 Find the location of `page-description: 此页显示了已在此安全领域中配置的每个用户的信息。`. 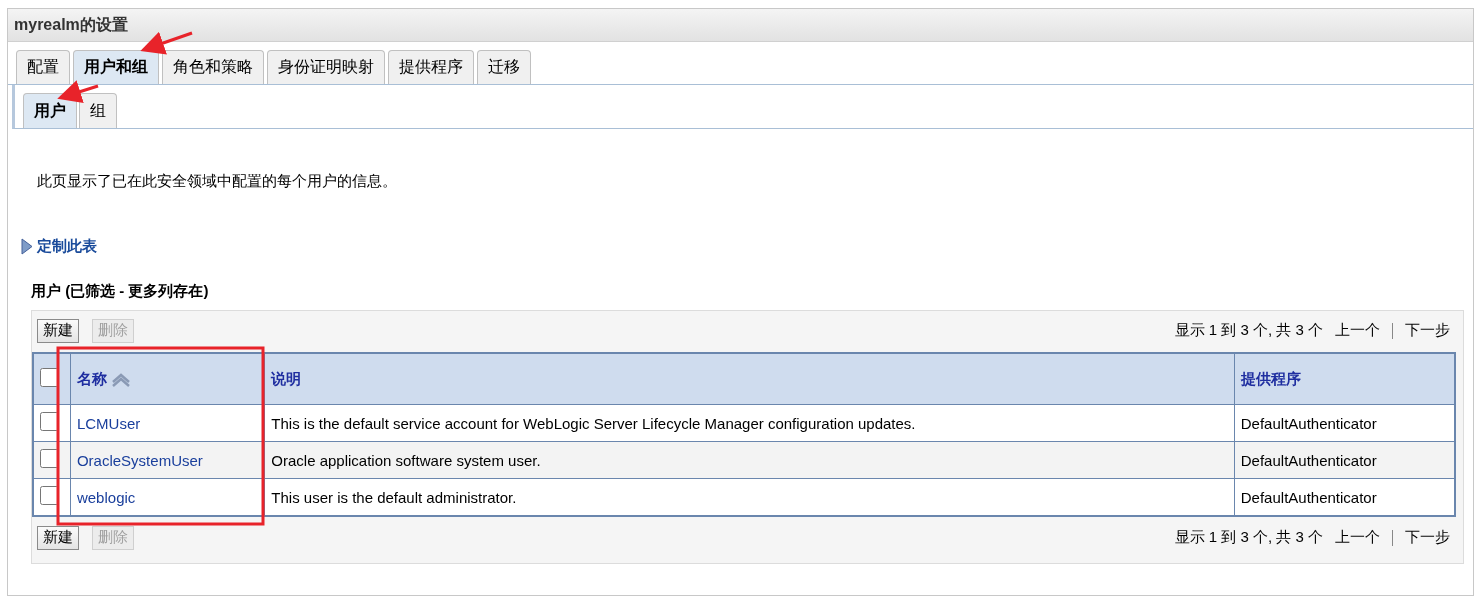

page-description: 此页显示了已在此安全领域中配置的每个用户的信息。 is located at coordinates (217, 181).